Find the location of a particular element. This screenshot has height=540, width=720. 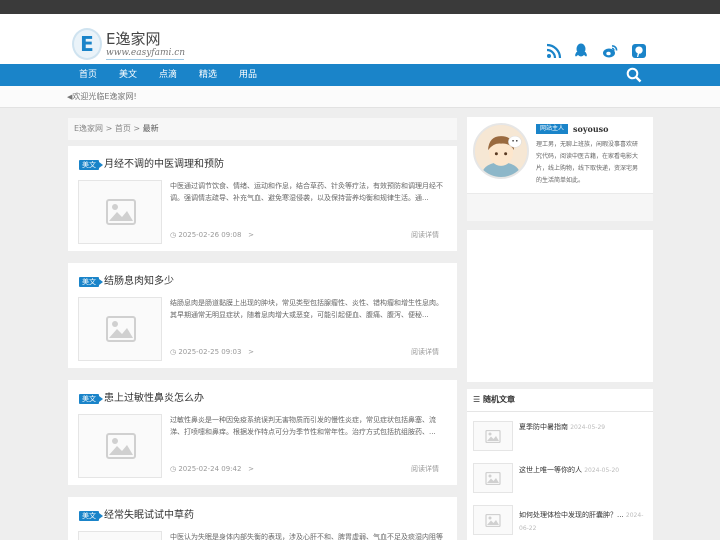

random-article-link: 如何处理体检中发现的肝囊肿？... 2024-06-22 is located at coordinates (583, 522).